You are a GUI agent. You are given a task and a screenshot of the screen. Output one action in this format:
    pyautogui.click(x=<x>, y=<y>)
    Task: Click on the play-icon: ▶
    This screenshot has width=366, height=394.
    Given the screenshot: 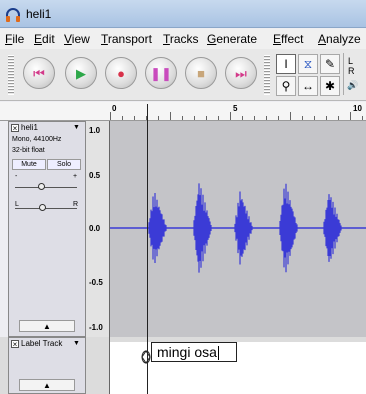 What is the action you would take?
    pyautogui.click(x=81, y=73)
    